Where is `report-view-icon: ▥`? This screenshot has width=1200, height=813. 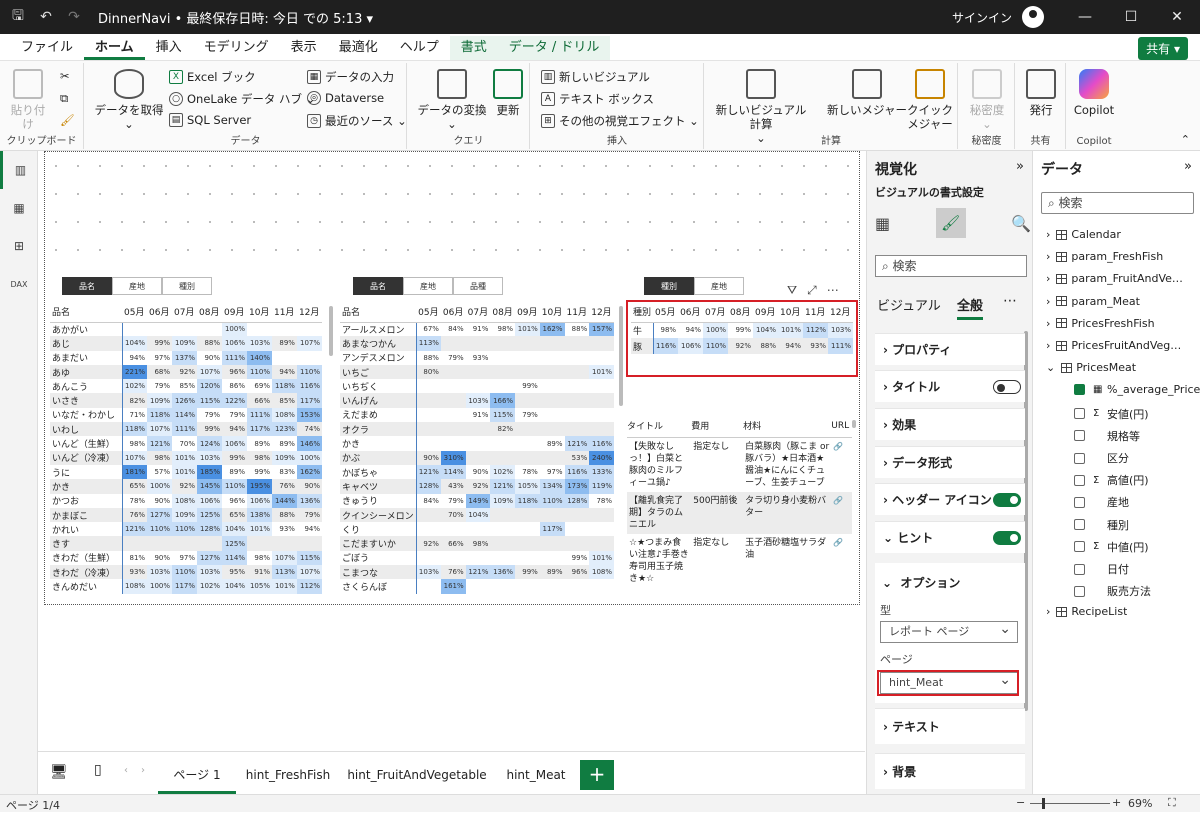 report-view-icon: ▥ is located at coordinates (19, 170).